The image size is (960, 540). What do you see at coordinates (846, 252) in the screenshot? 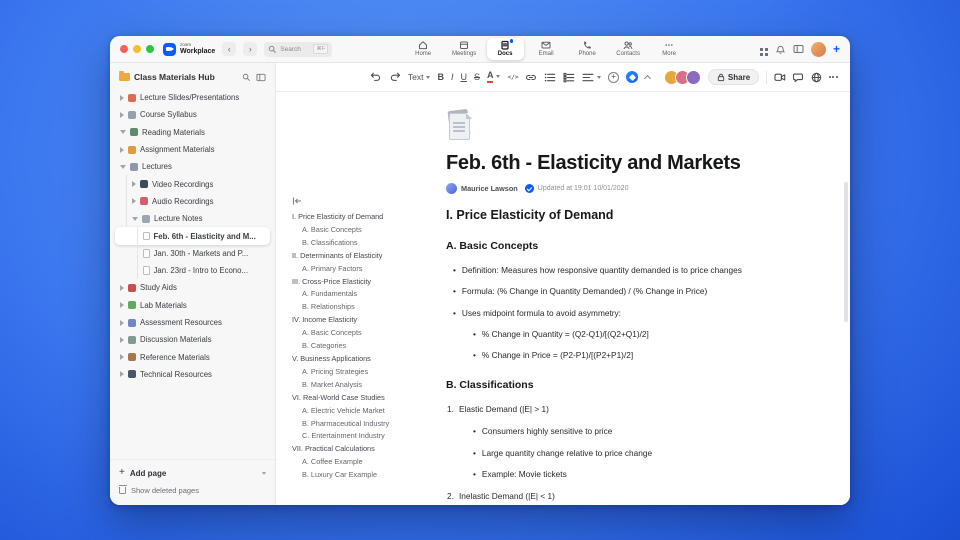
I see `scrollbar-thumb` at bounding box center [846, 252].